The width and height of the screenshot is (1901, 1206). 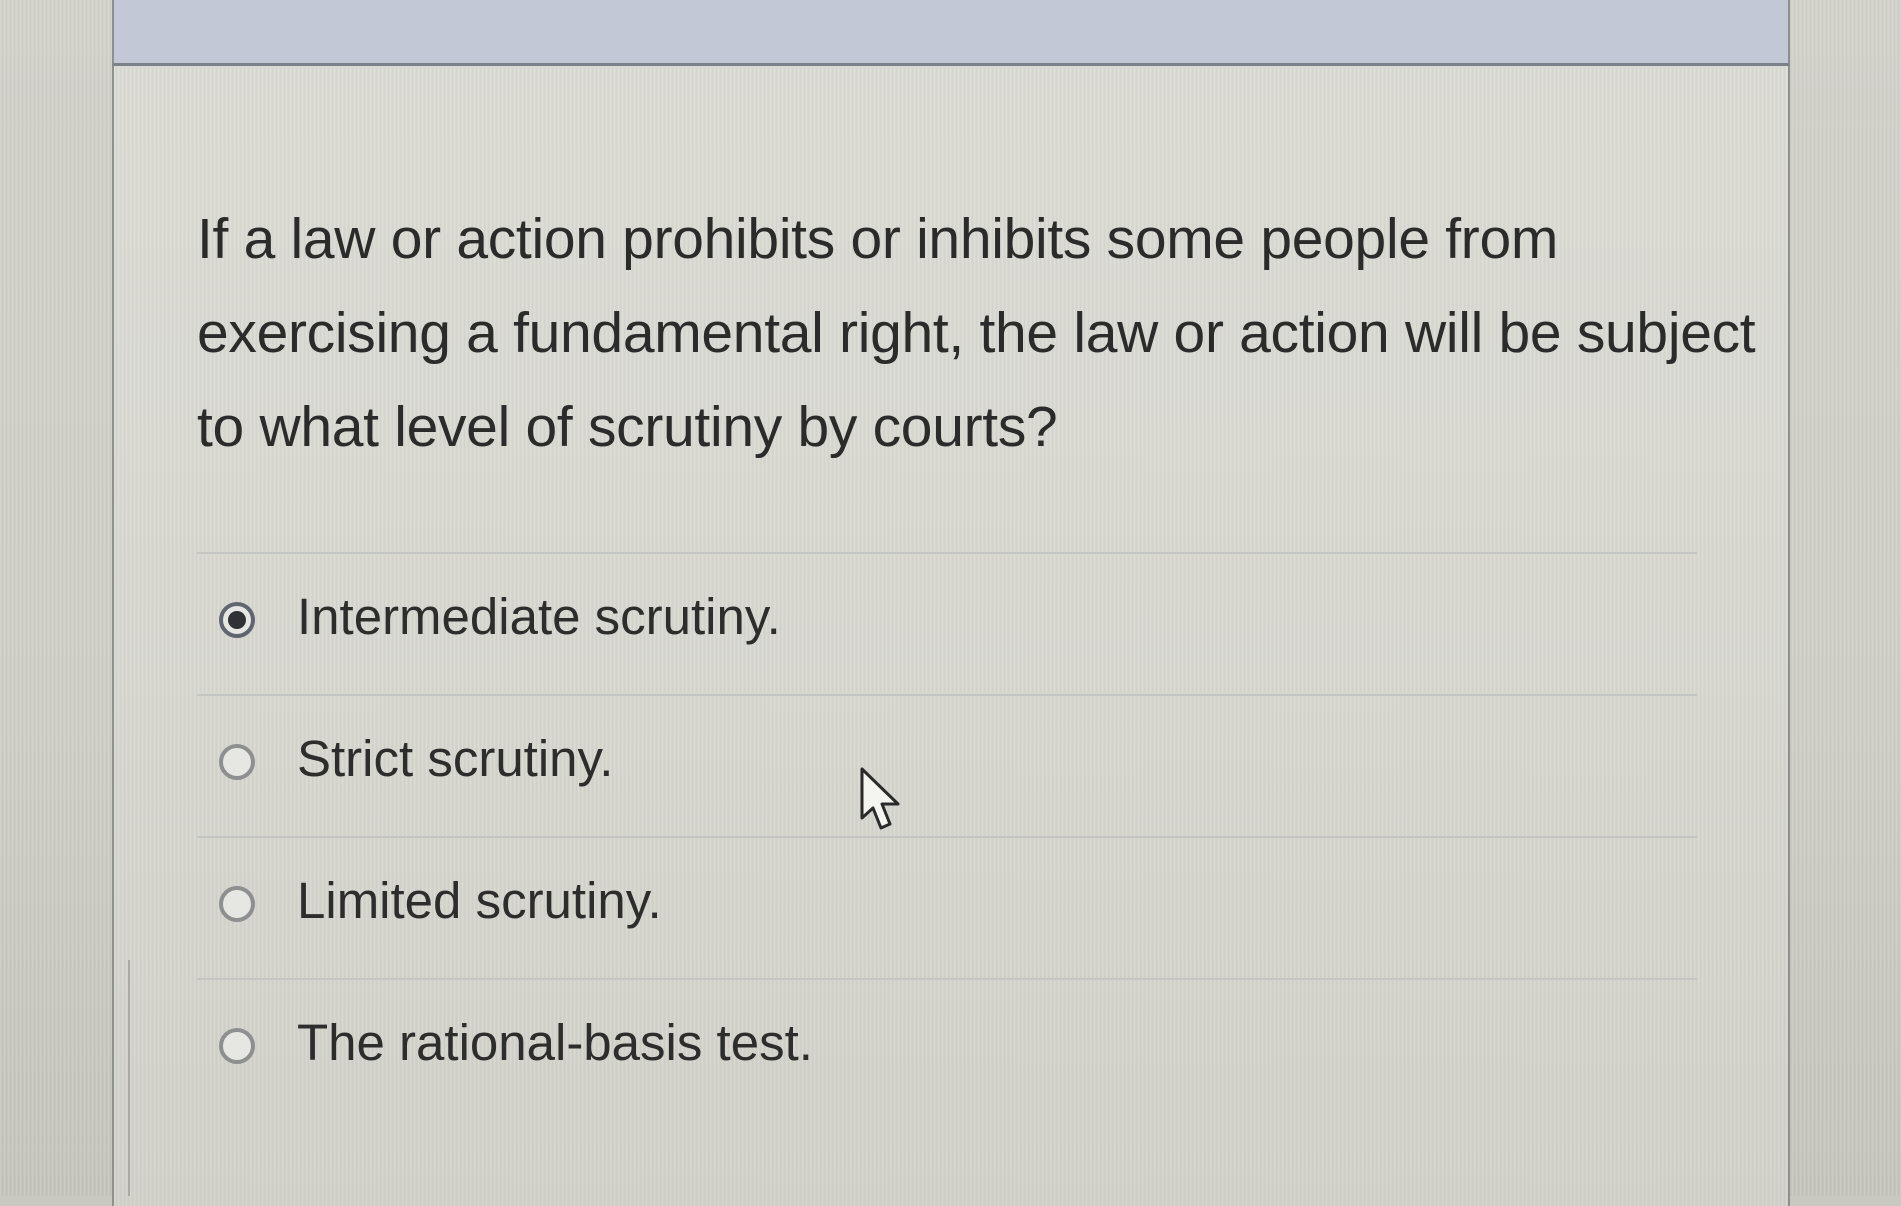 What do you see at coordinates (129, 1078) in the screenshot?
I see `card-inner-edge` at bounding box center [129, 1078].